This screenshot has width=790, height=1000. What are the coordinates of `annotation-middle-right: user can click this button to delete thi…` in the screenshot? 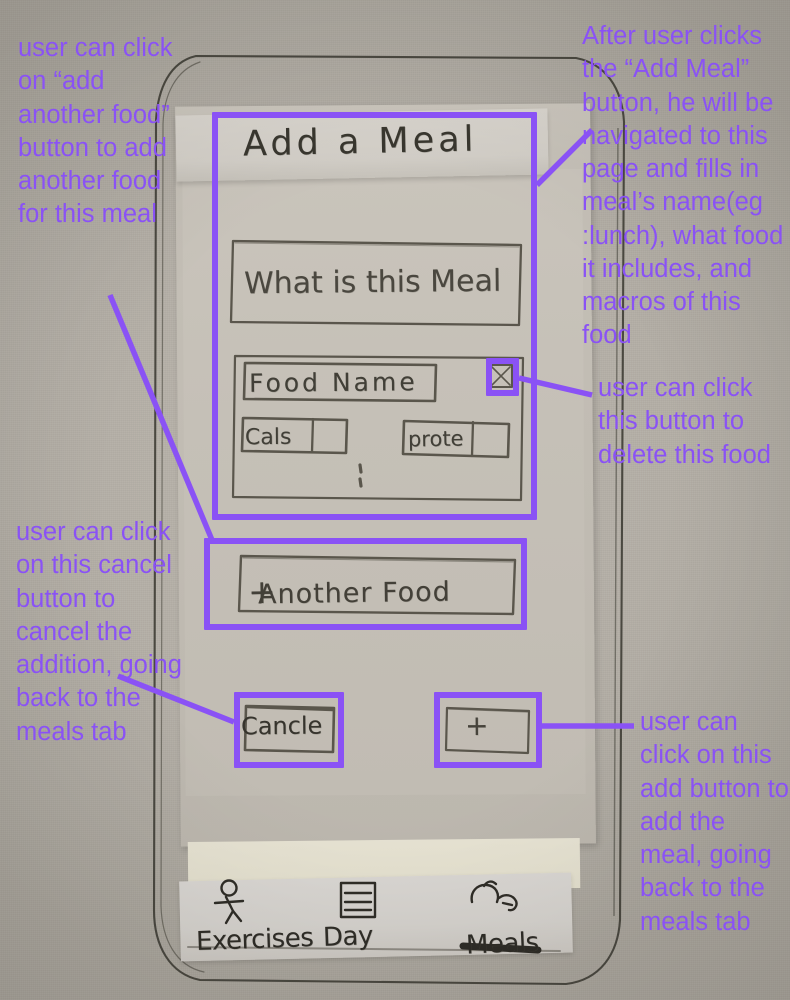 It's located at (684, 421).